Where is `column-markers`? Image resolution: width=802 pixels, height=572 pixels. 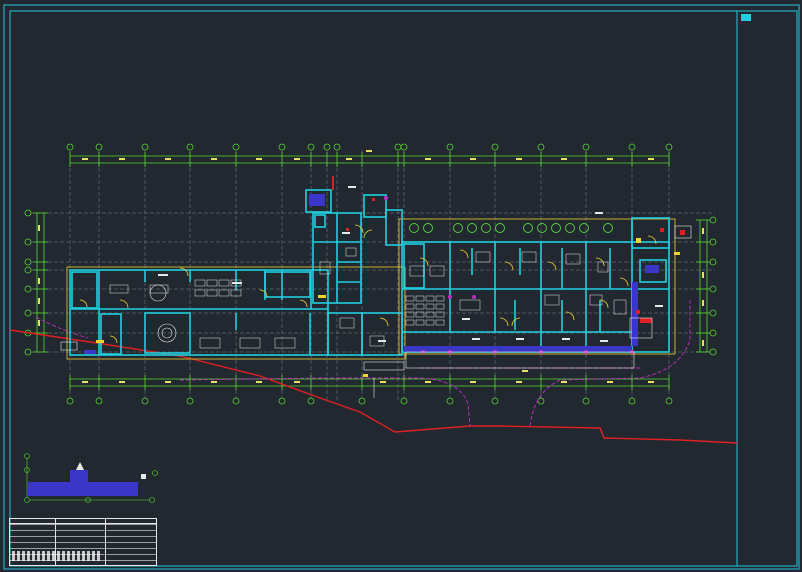 column-markers is located at coordinates (509, 275).